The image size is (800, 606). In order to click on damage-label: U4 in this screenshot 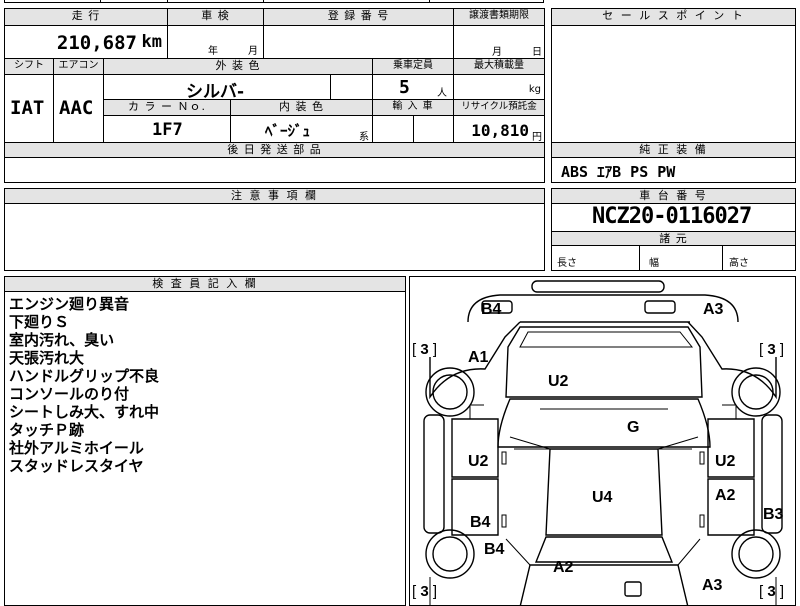, I will do `click(602, 497)`.